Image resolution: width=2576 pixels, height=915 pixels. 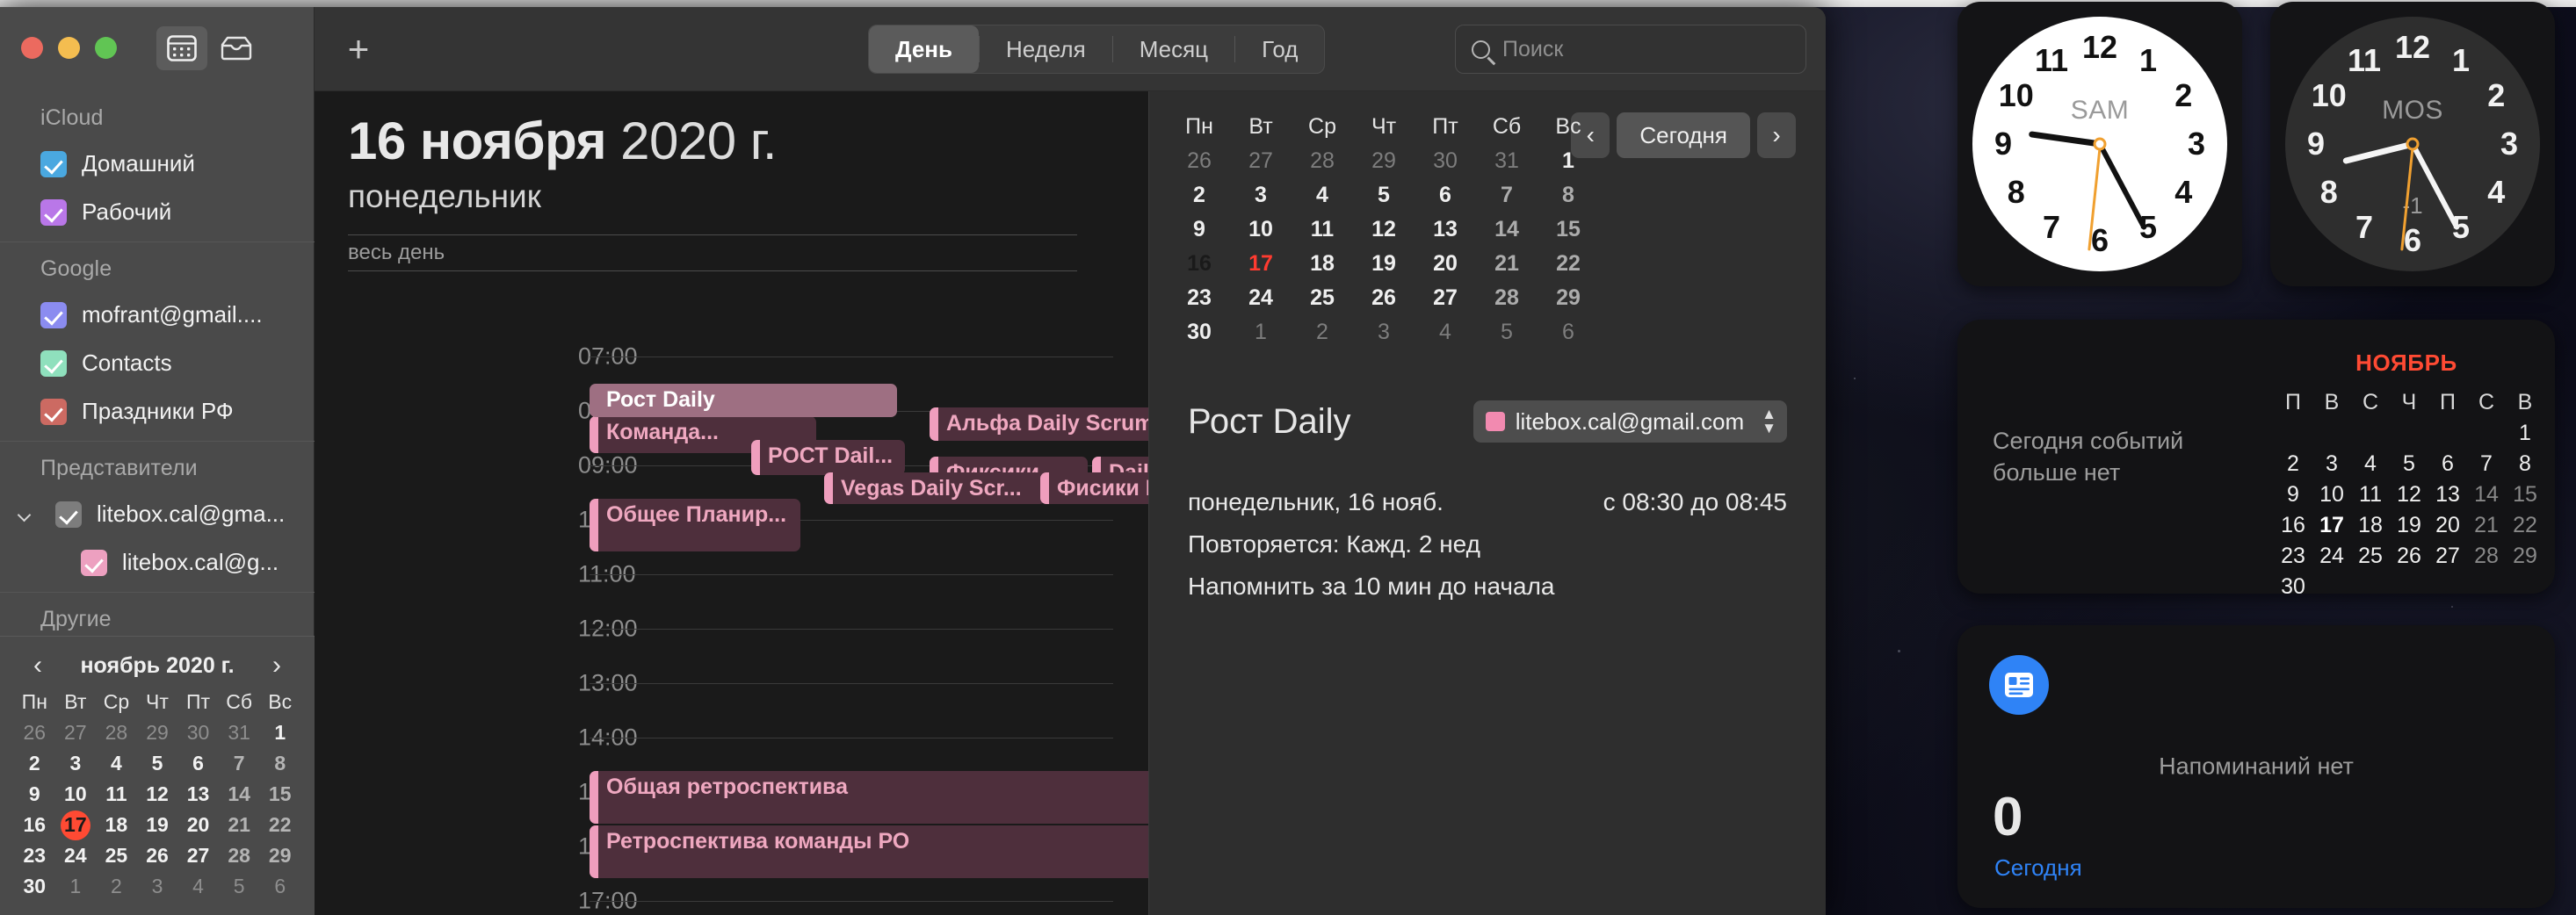 What do you see at coordinates (157, 363) in the screenshot?
I see `sidebar-item-contacts: Contacts` at bounding box center [157, 363].